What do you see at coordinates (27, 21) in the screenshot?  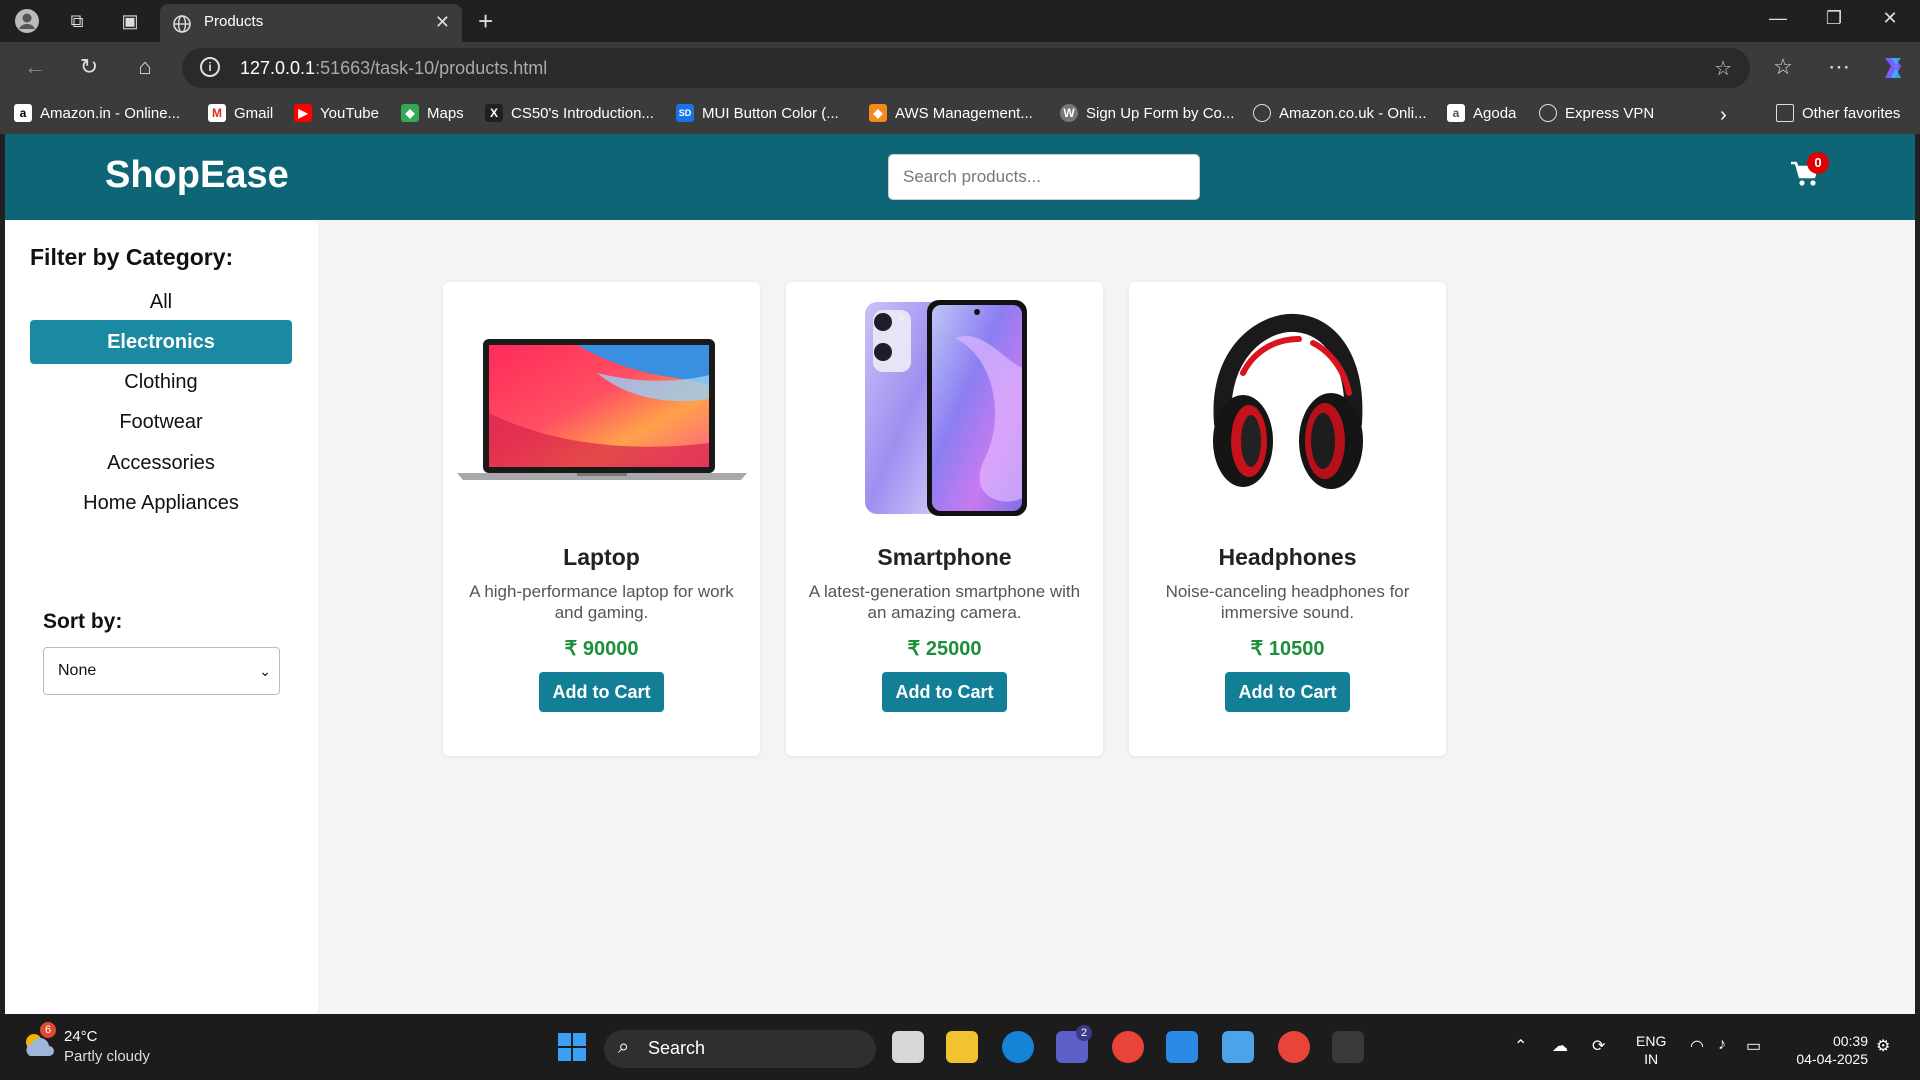 I see `profile-icon` at bounding box center [27, 21].